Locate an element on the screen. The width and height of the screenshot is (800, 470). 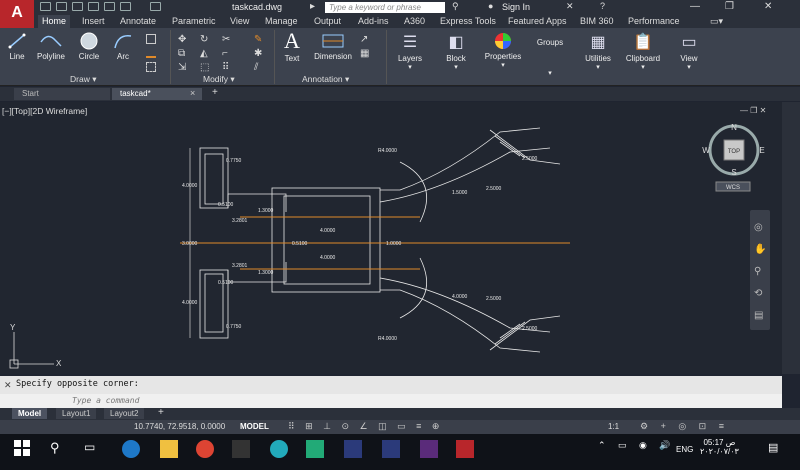
polyline-button: Polyline is located at coordinates (51, 46).